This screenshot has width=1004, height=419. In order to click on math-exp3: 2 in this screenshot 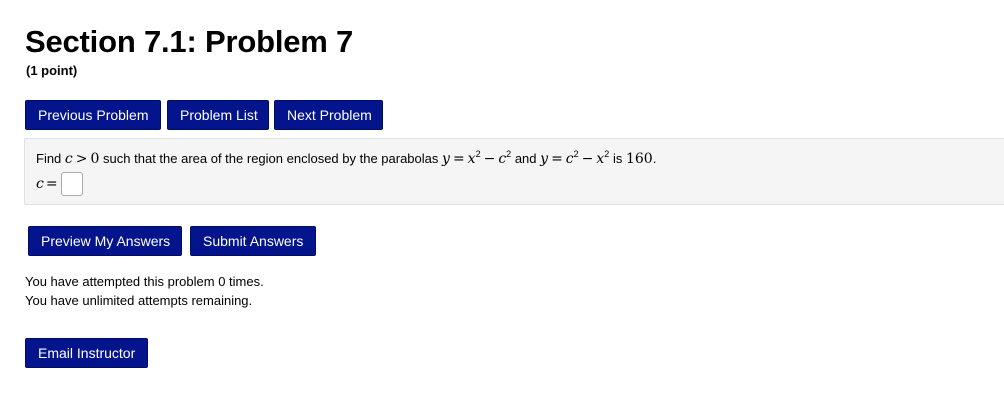, I will do `click(576, 154)`.